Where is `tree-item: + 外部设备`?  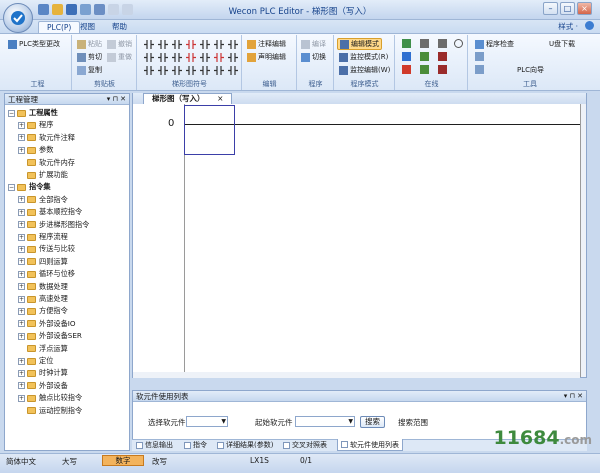
tree-item: + 外部设备 is located at coordinates (43, 386).